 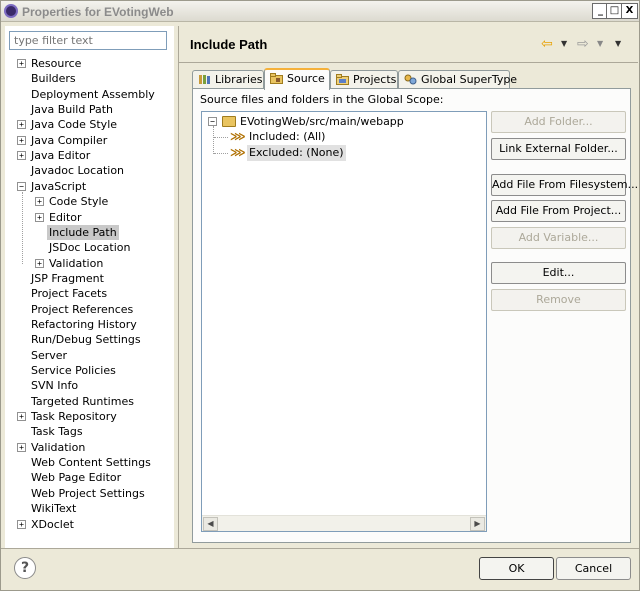 I want to click on sidebar-item-java-code-style: + Java Code Style, so click(x=89, y=124).